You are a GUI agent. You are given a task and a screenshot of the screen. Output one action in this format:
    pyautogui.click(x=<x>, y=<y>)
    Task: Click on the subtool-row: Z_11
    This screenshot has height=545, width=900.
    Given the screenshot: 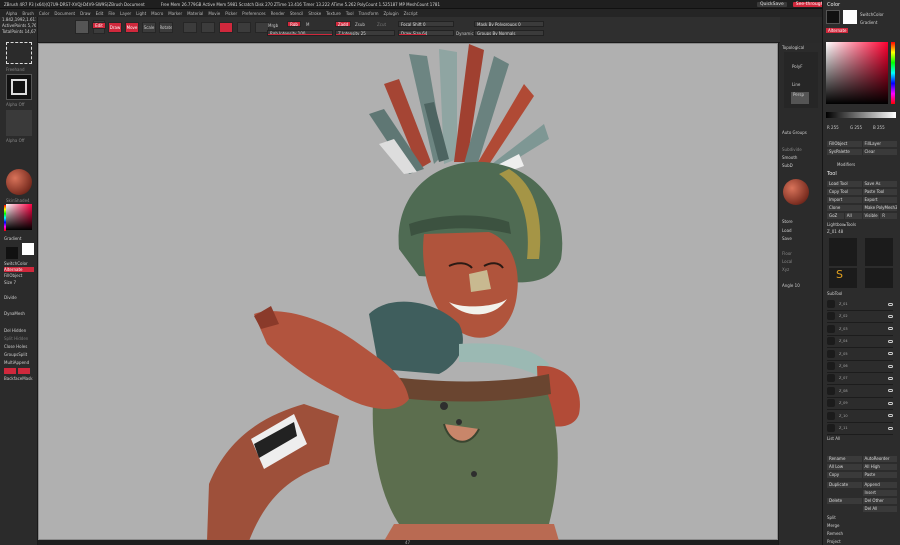 What is the action you would take?
    pyautogui.click(x=860, y=428)
    